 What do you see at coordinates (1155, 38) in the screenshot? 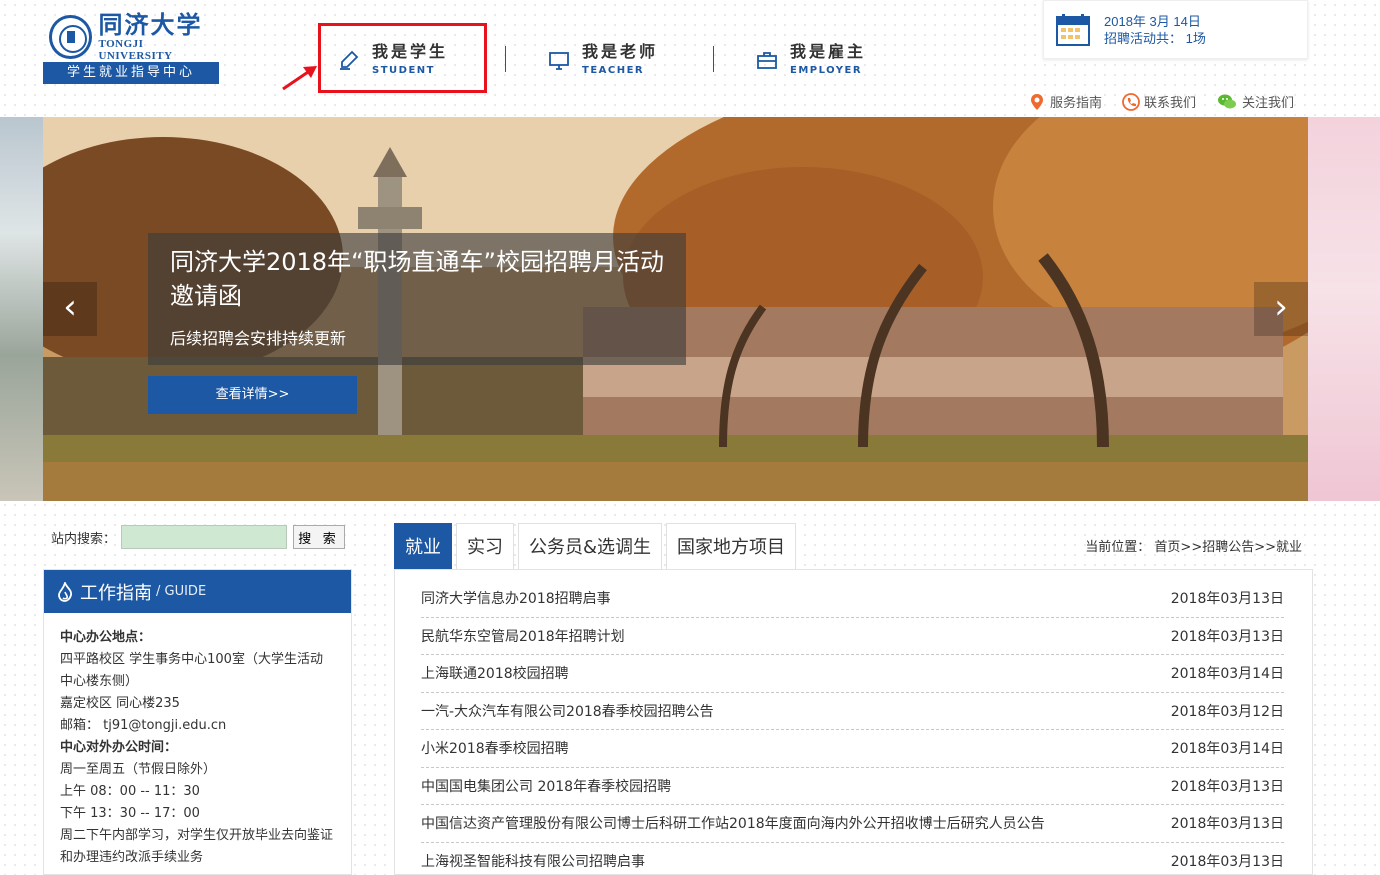
I see `activity-count: 招聘活动共： 1场` at bounding box center [1155, 38].